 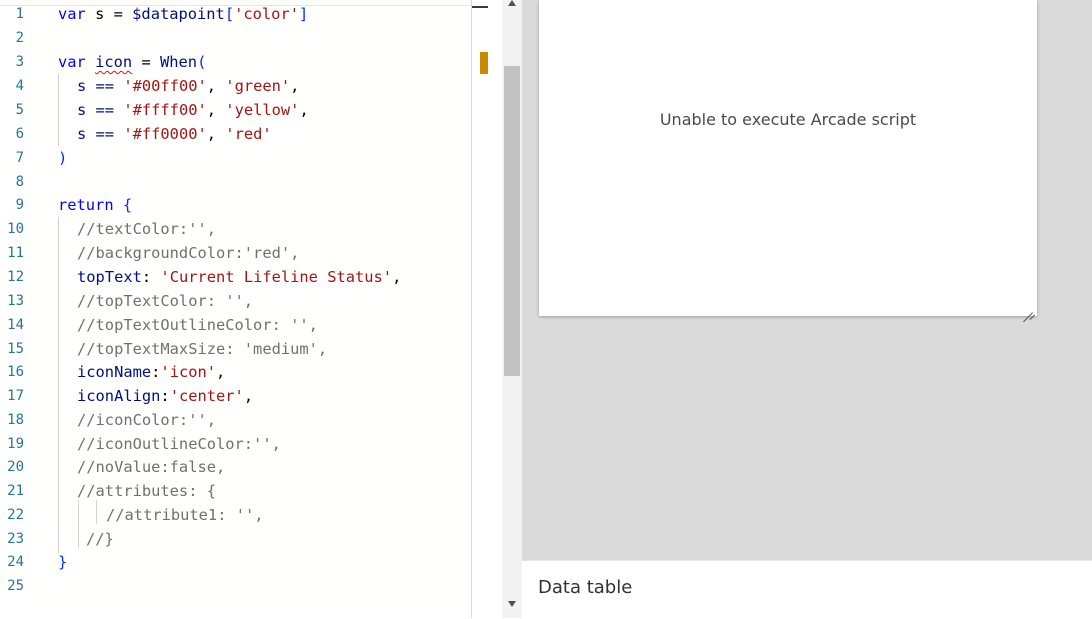 I want to click on code-text: iconName:'icon',, so click(x=151, y=372).